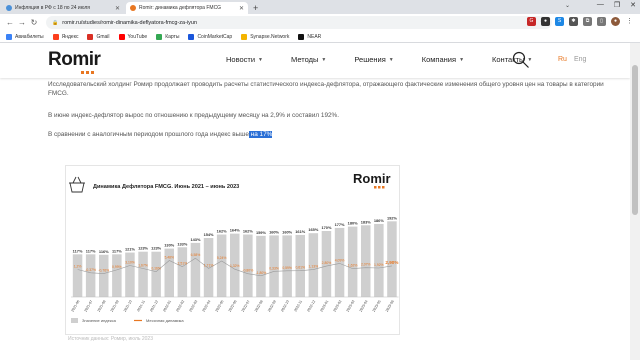  Describe the element at coordinates (615, 21) in the screenshot. I see `profile-avatar: ●` at that location.